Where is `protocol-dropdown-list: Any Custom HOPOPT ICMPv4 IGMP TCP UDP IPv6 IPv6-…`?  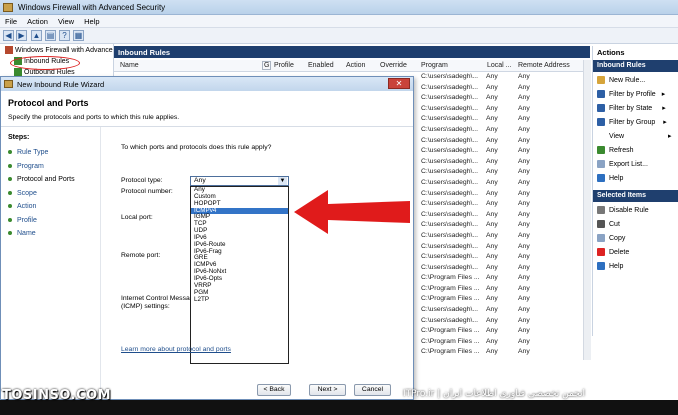 protocol-dropdown-list: Any Custom HOPOPT ICMPv4 IGMP TCP UDP IPv6 IPv6-… is located at coordinates (239, 275).